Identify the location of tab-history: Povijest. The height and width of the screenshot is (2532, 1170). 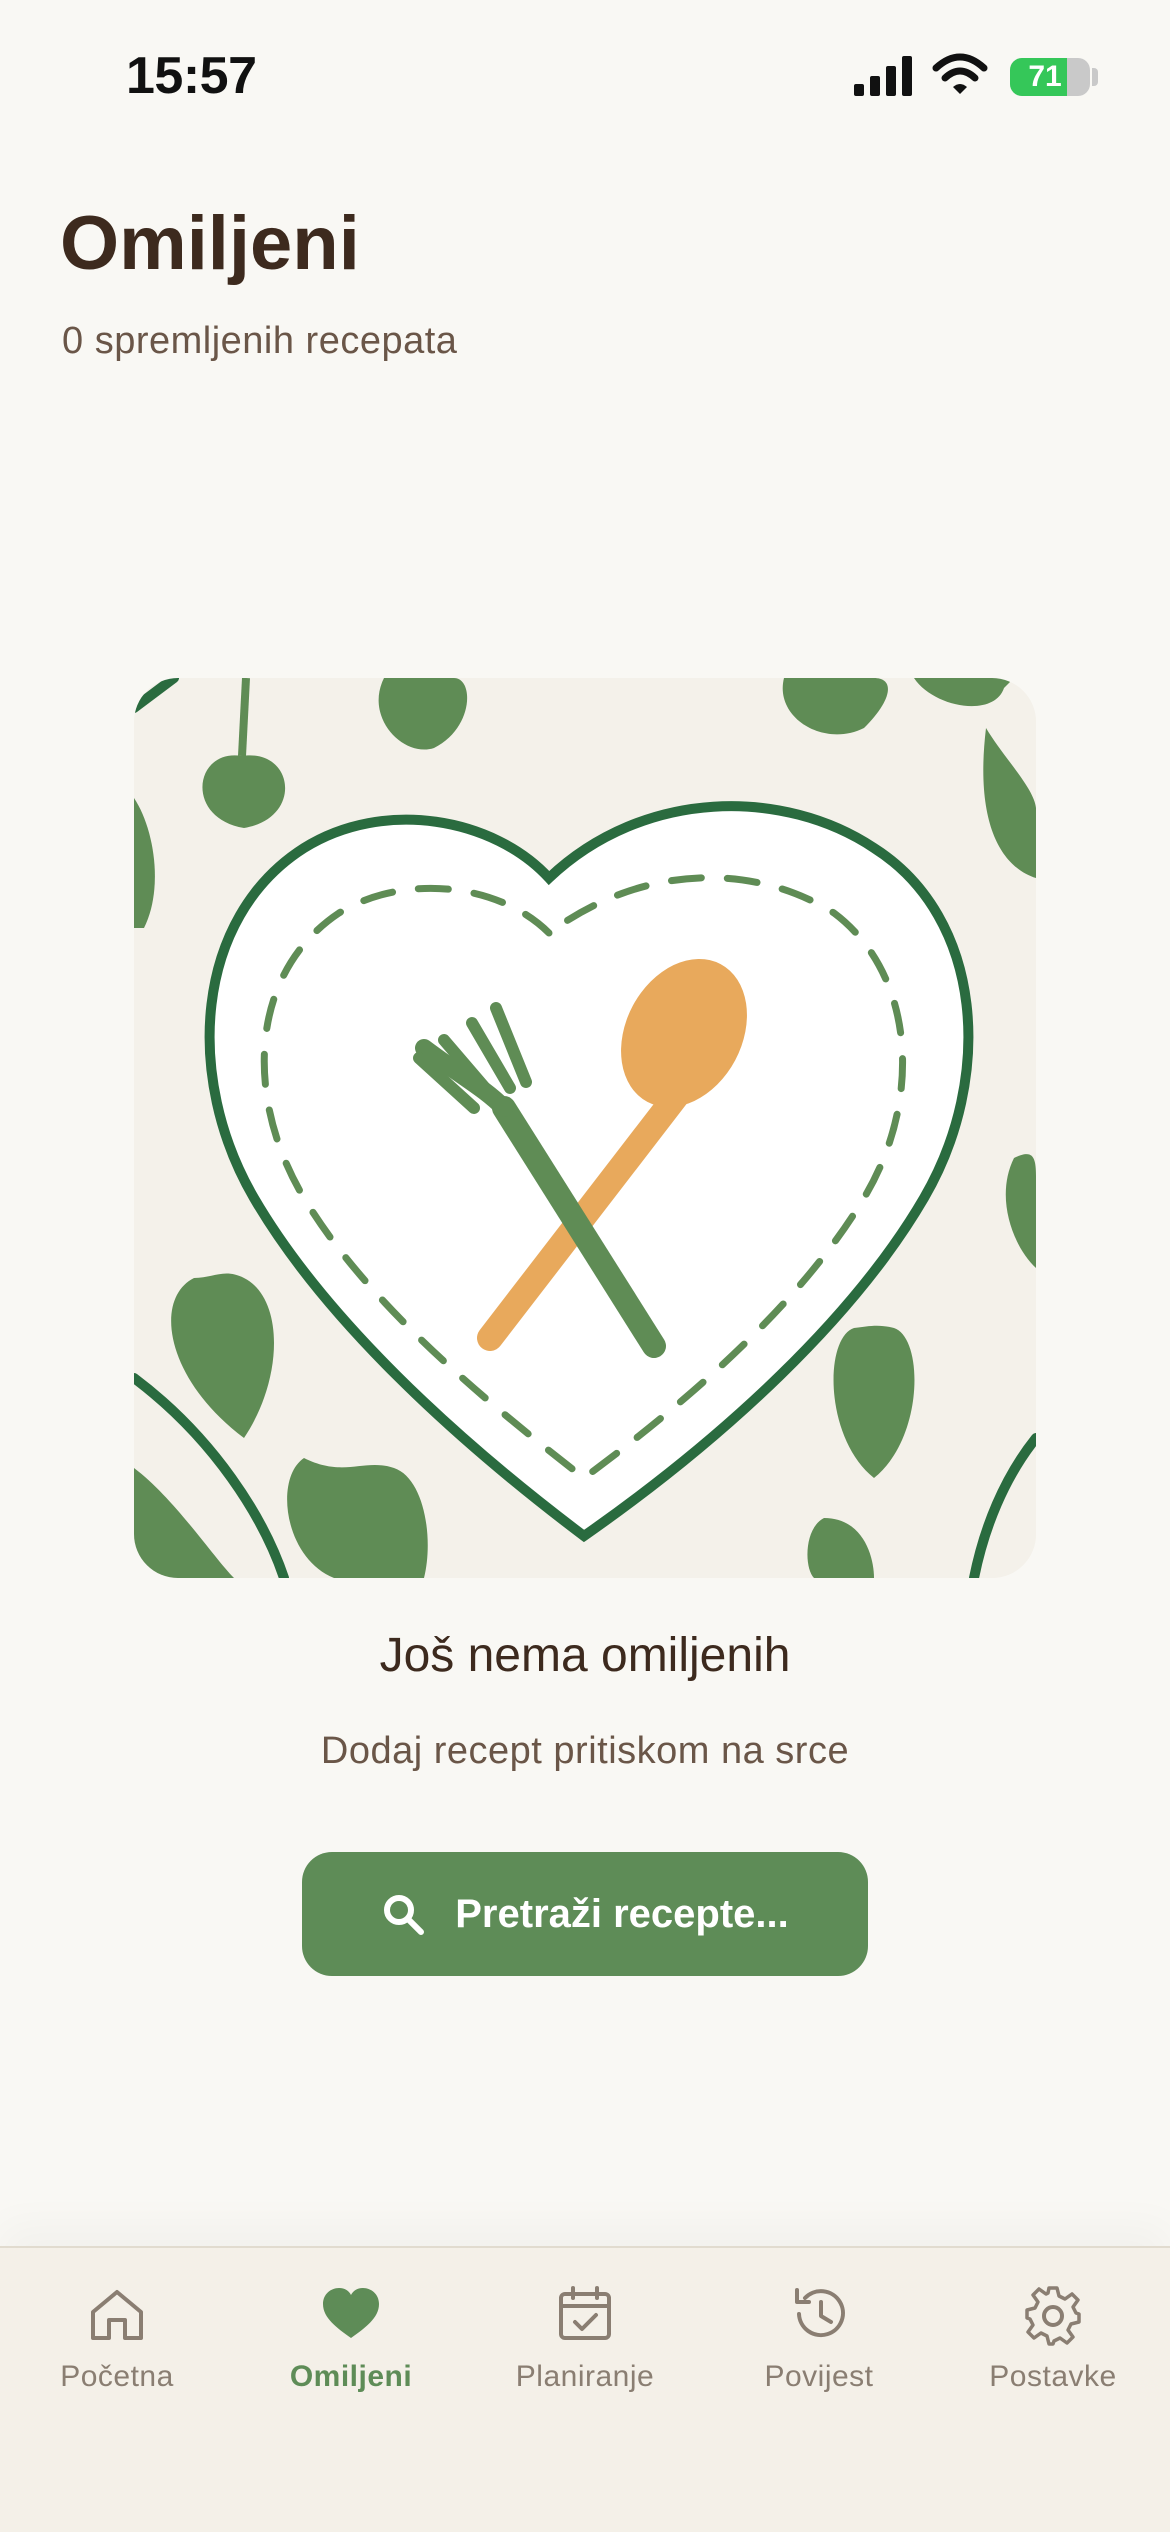
(819, 2352).